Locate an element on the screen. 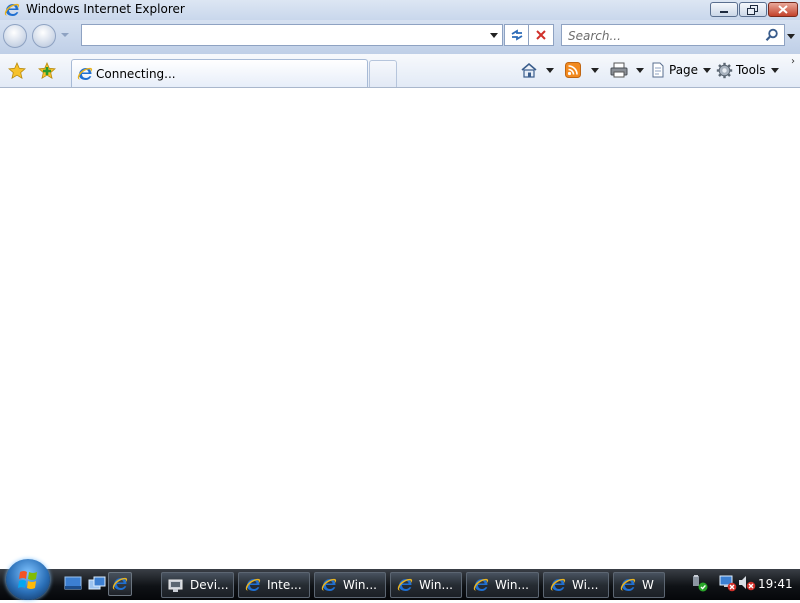 This screenshot has height=603, width=800. minimize-button is located at coordinates (724, 9).